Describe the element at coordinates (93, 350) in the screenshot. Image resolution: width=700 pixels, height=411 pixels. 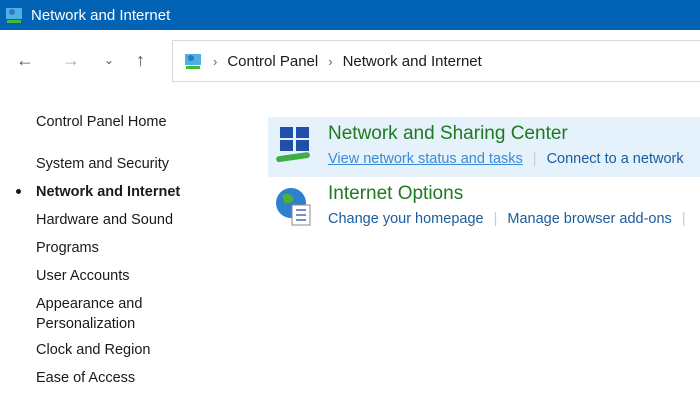
I see `sidebar-item-clock-and-region: Clock and Region` at that location.